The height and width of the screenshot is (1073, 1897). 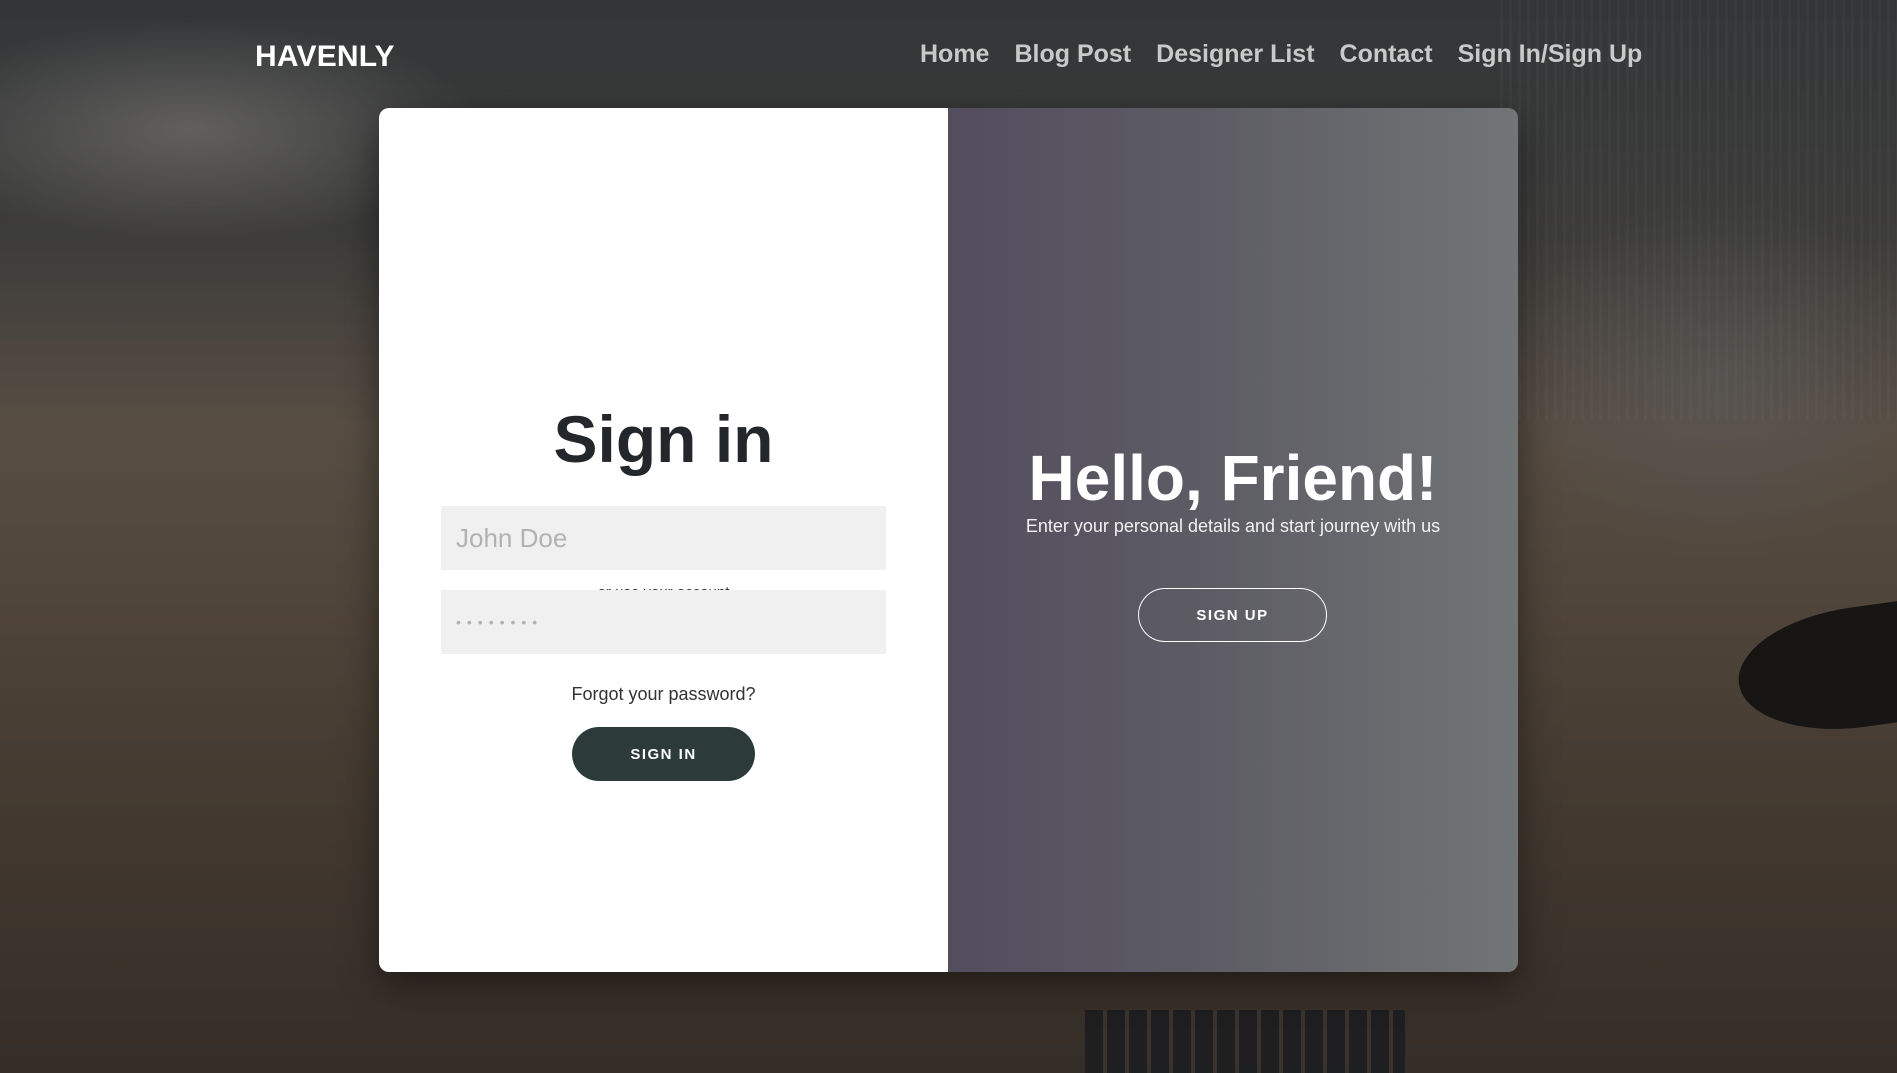 I want to click on nav-link-home: Home, so click(x=954, y=54).